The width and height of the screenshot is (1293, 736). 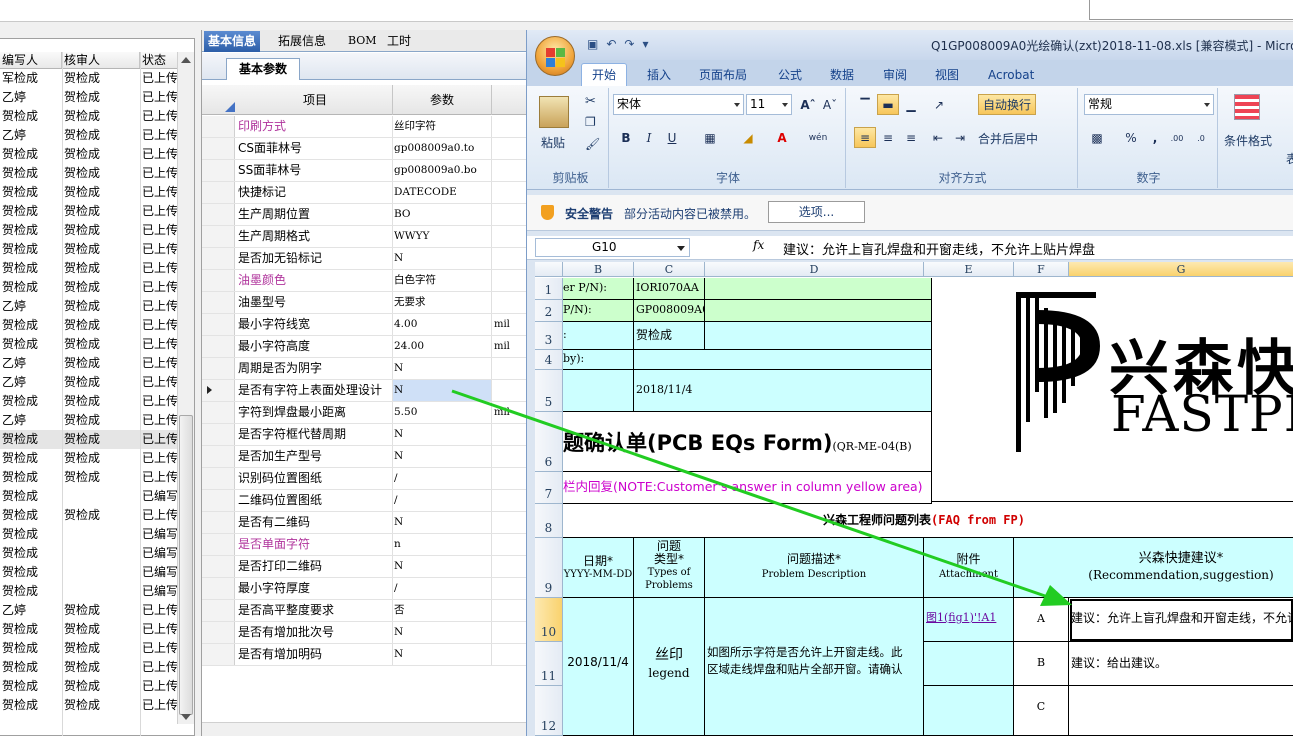 What do you see at coordinates (598, 269) in the screenshot?
I see `col-header-b: B` at bounding box center [598, 269].